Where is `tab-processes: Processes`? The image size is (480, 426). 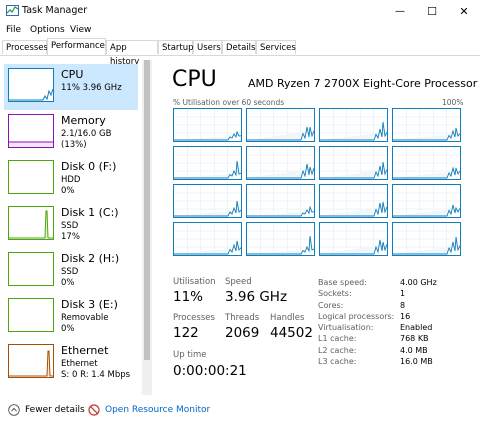 tab-processes: Processes is located at coordinates (25, 47).